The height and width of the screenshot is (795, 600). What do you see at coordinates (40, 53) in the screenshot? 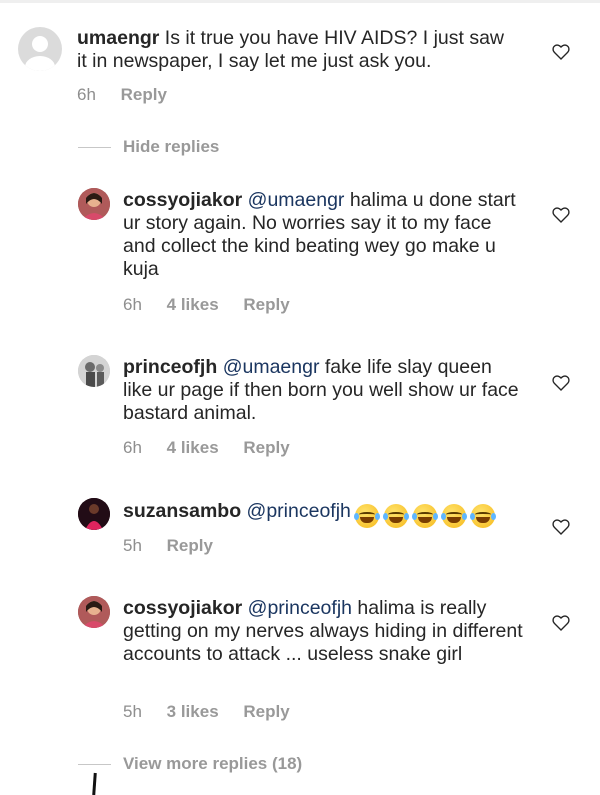
I see `user-silhouette-icon` at bounding box center [40, 53].